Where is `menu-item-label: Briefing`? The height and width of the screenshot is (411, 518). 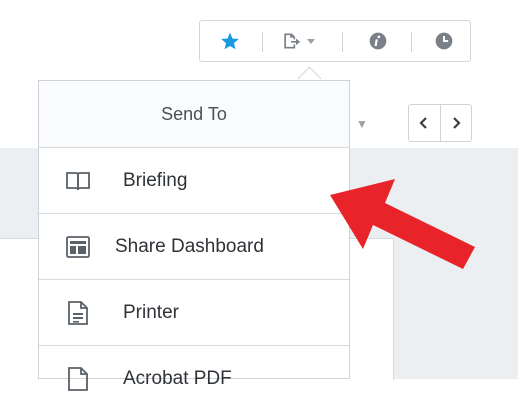 menu-item-label: Briefing is located at coordinates (155, 180).